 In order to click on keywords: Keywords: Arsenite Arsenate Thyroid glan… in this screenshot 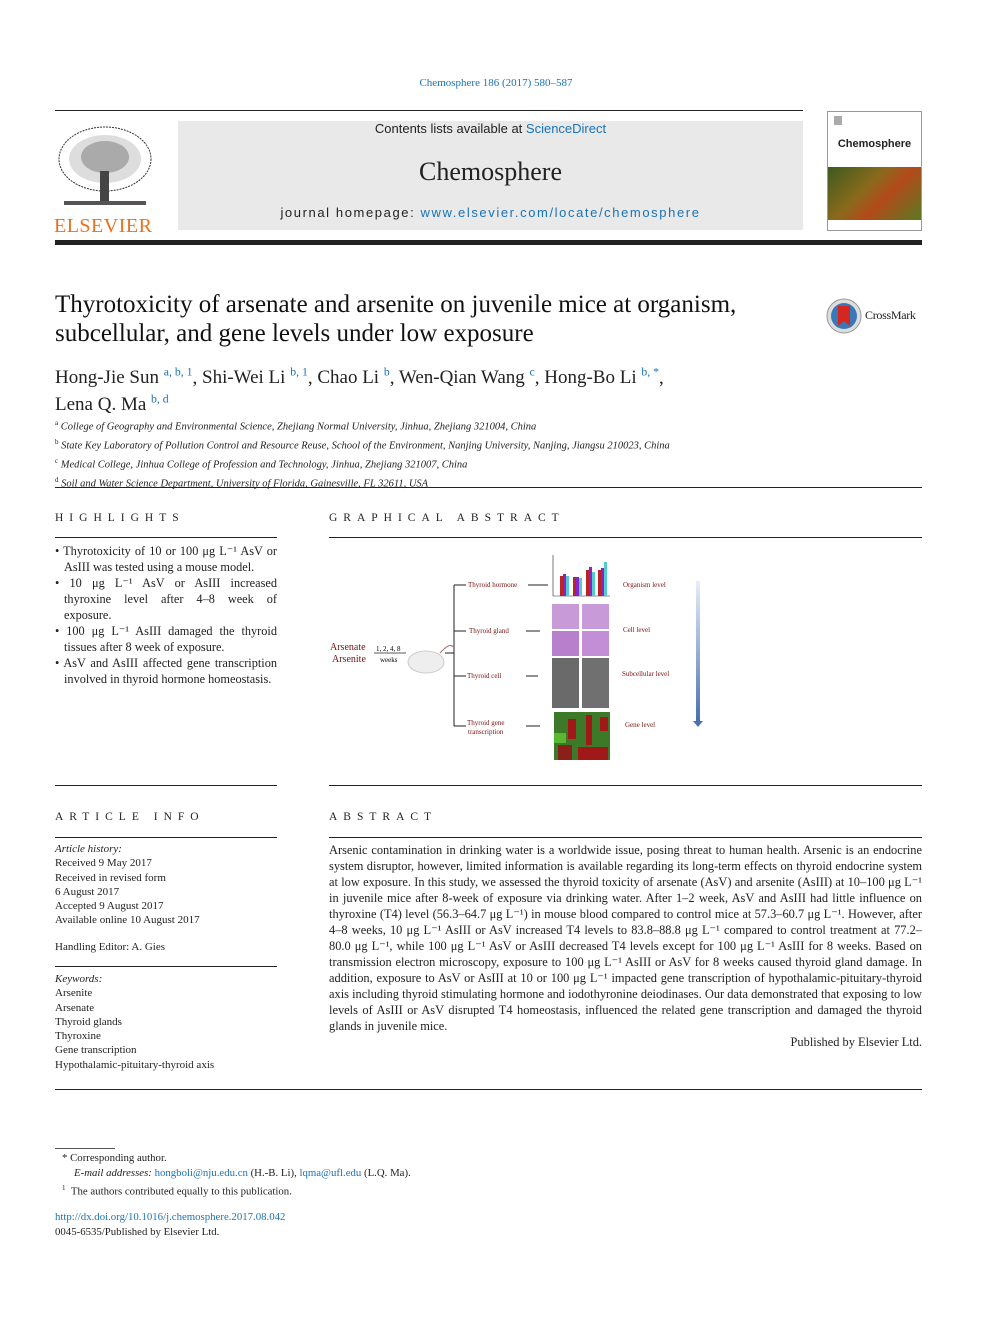, I will do `click(166, 1022)`.